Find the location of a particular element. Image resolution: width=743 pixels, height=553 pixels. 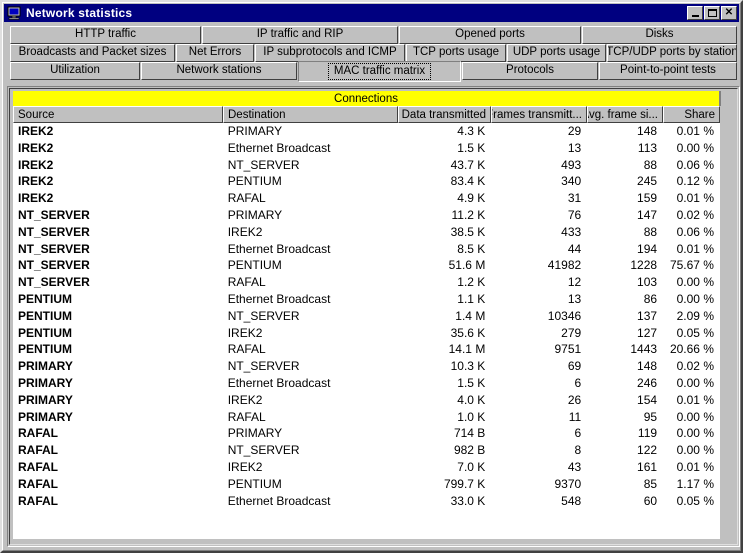

tab-label: MAC traffic matrix is located at coordinates (379, 71).